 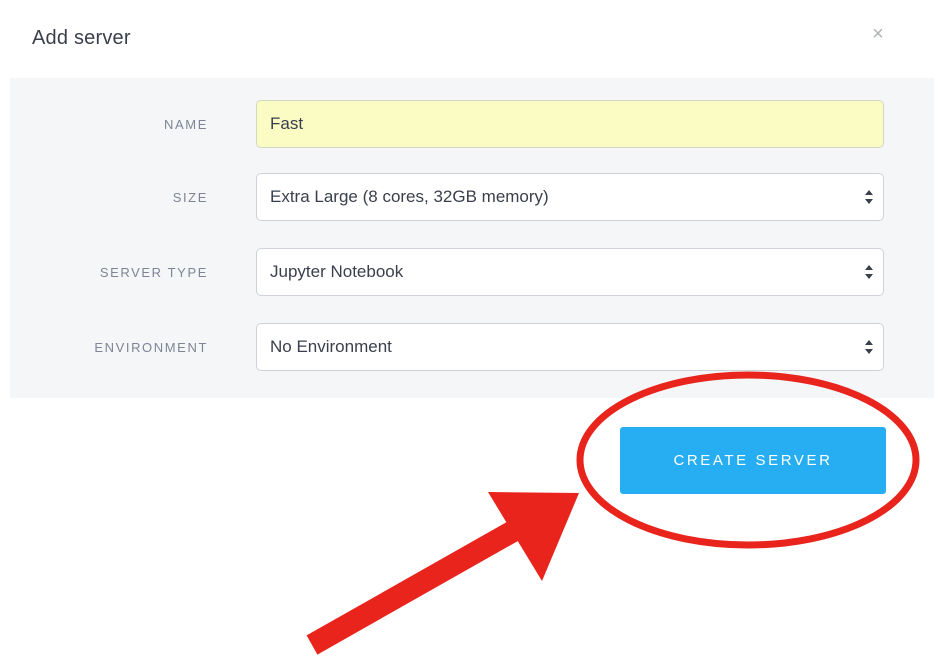 What do you see at coordinates (287, 123) in the screenshot?
I see `name-input-value: Fast` at bounding box center [287, 123].